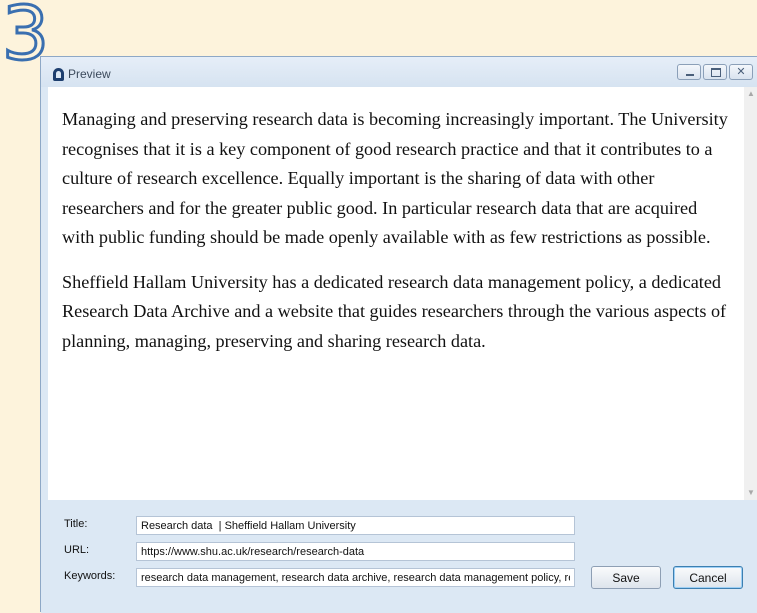  What do you see at coordinates (355, 577) in the screenshot?
I see `keywords-input` at bounding box center [355, 577].